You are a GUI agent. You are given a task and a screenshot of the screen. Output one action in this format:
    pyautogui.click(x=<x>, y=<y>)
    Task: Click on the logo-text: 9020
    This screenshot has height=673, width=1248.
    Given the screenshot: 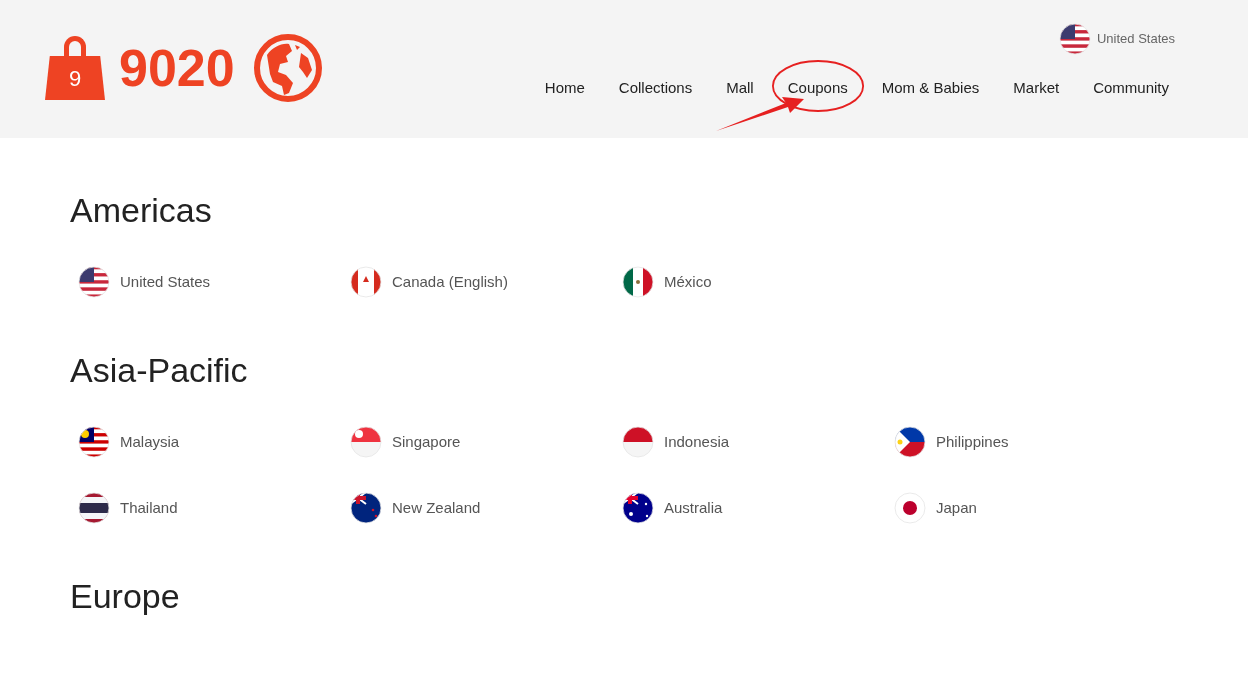 What is the action you would take?
    pyautogui.click(x=177, y=68)
    